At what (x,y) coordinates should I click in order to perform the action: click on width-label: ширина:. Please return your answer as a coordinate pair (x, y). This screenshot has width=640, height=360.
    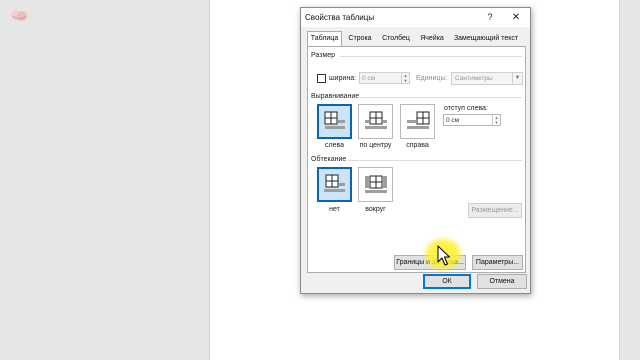
    Looking at the image, I should click on (343, 78).